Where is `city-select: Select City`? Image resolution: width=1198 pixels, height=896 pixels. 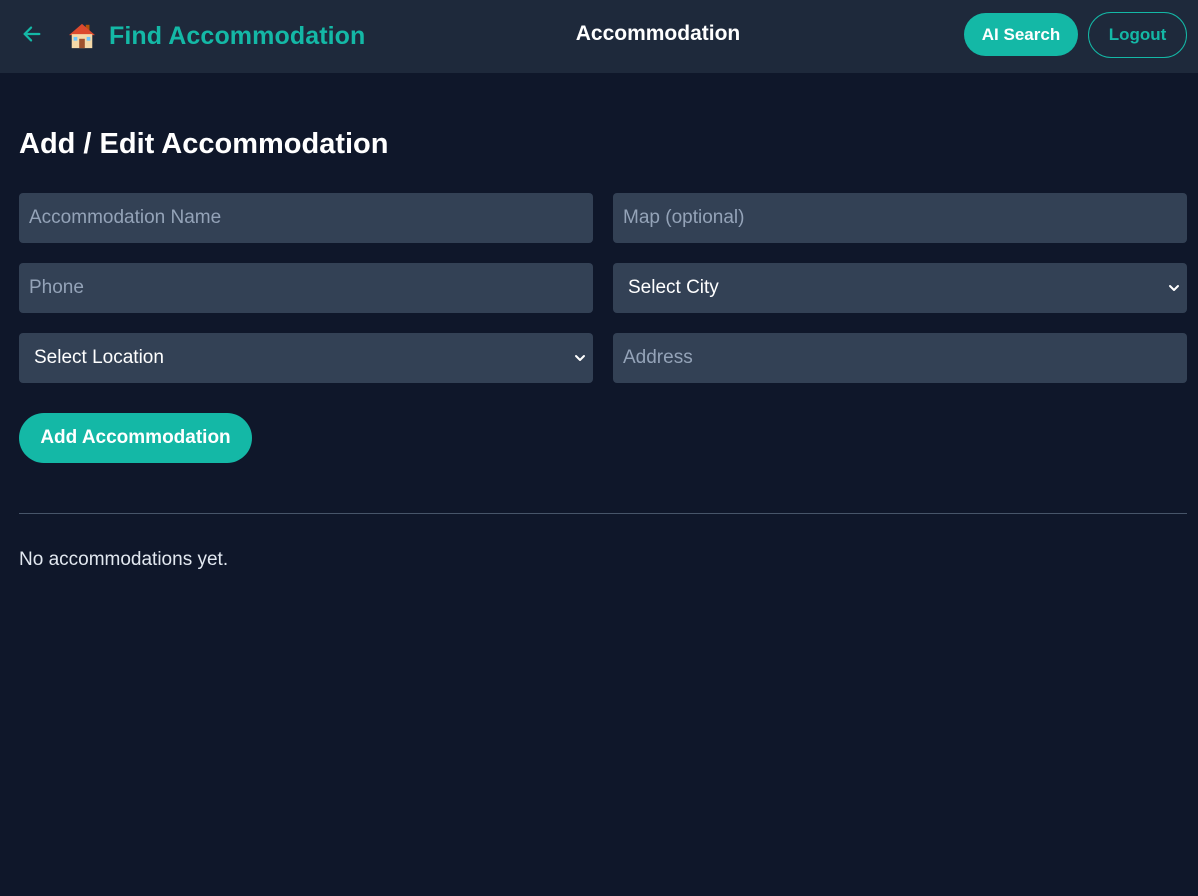 city-select: Select City is located at coordinates (900, 288).